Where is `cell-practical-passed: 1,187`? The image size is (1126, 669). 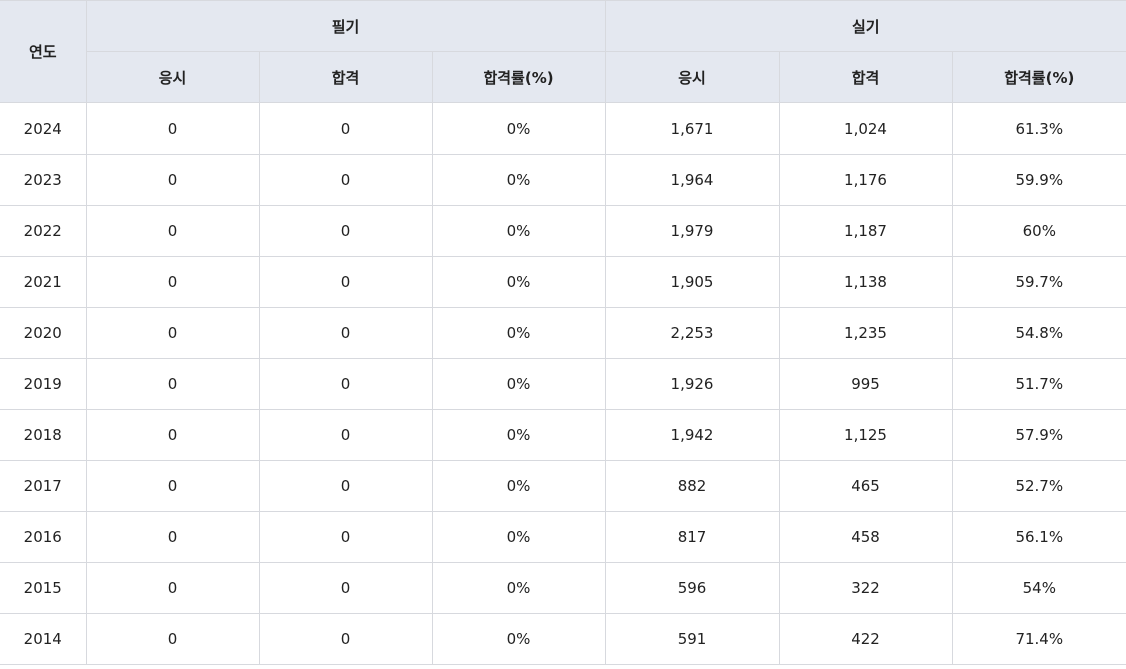
cell-practical-passed: 1,187 is located at coordinates (865, 231).